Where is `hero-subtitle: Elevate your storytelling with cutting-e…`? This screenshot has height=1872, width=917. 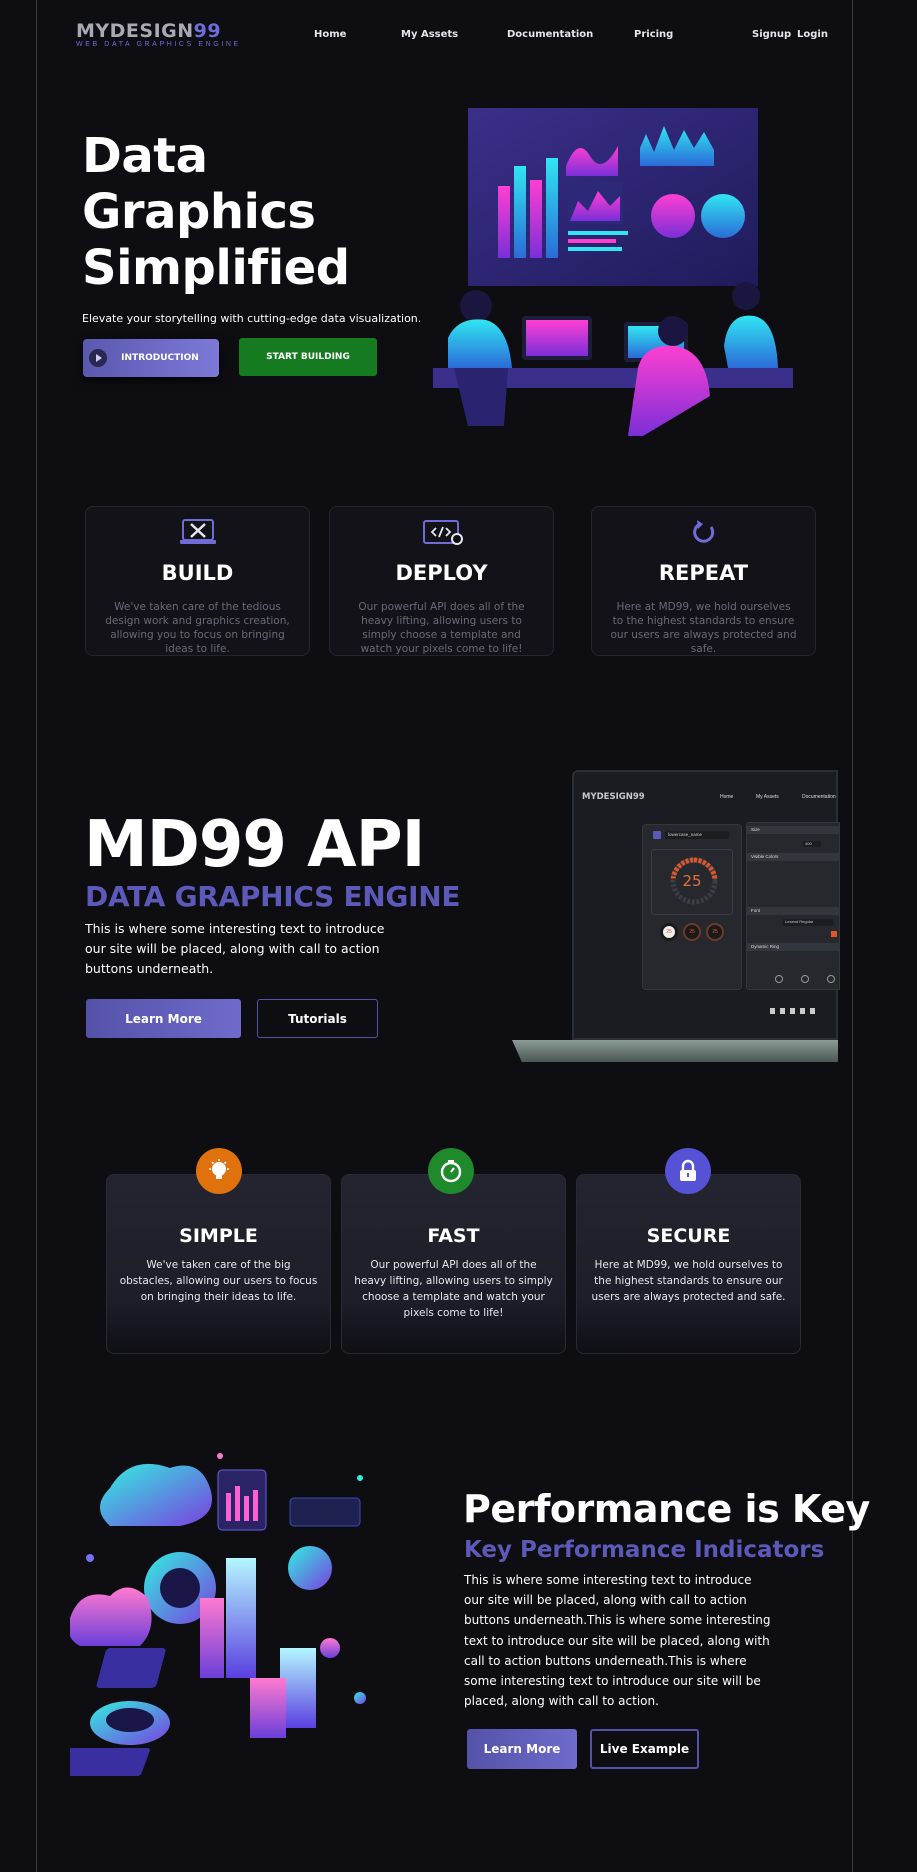
hero-subtitle: Elevate your storytelling with cutting-e… is located at coordinates (252, 318).